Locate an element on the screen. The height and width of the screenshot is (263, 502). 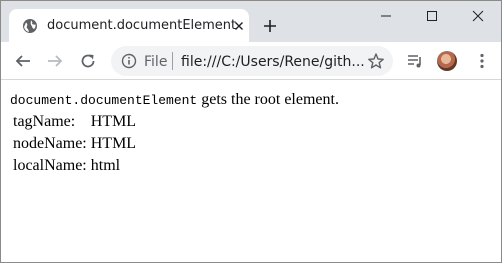
new-tab-icon is located at coordinates (270, 26).